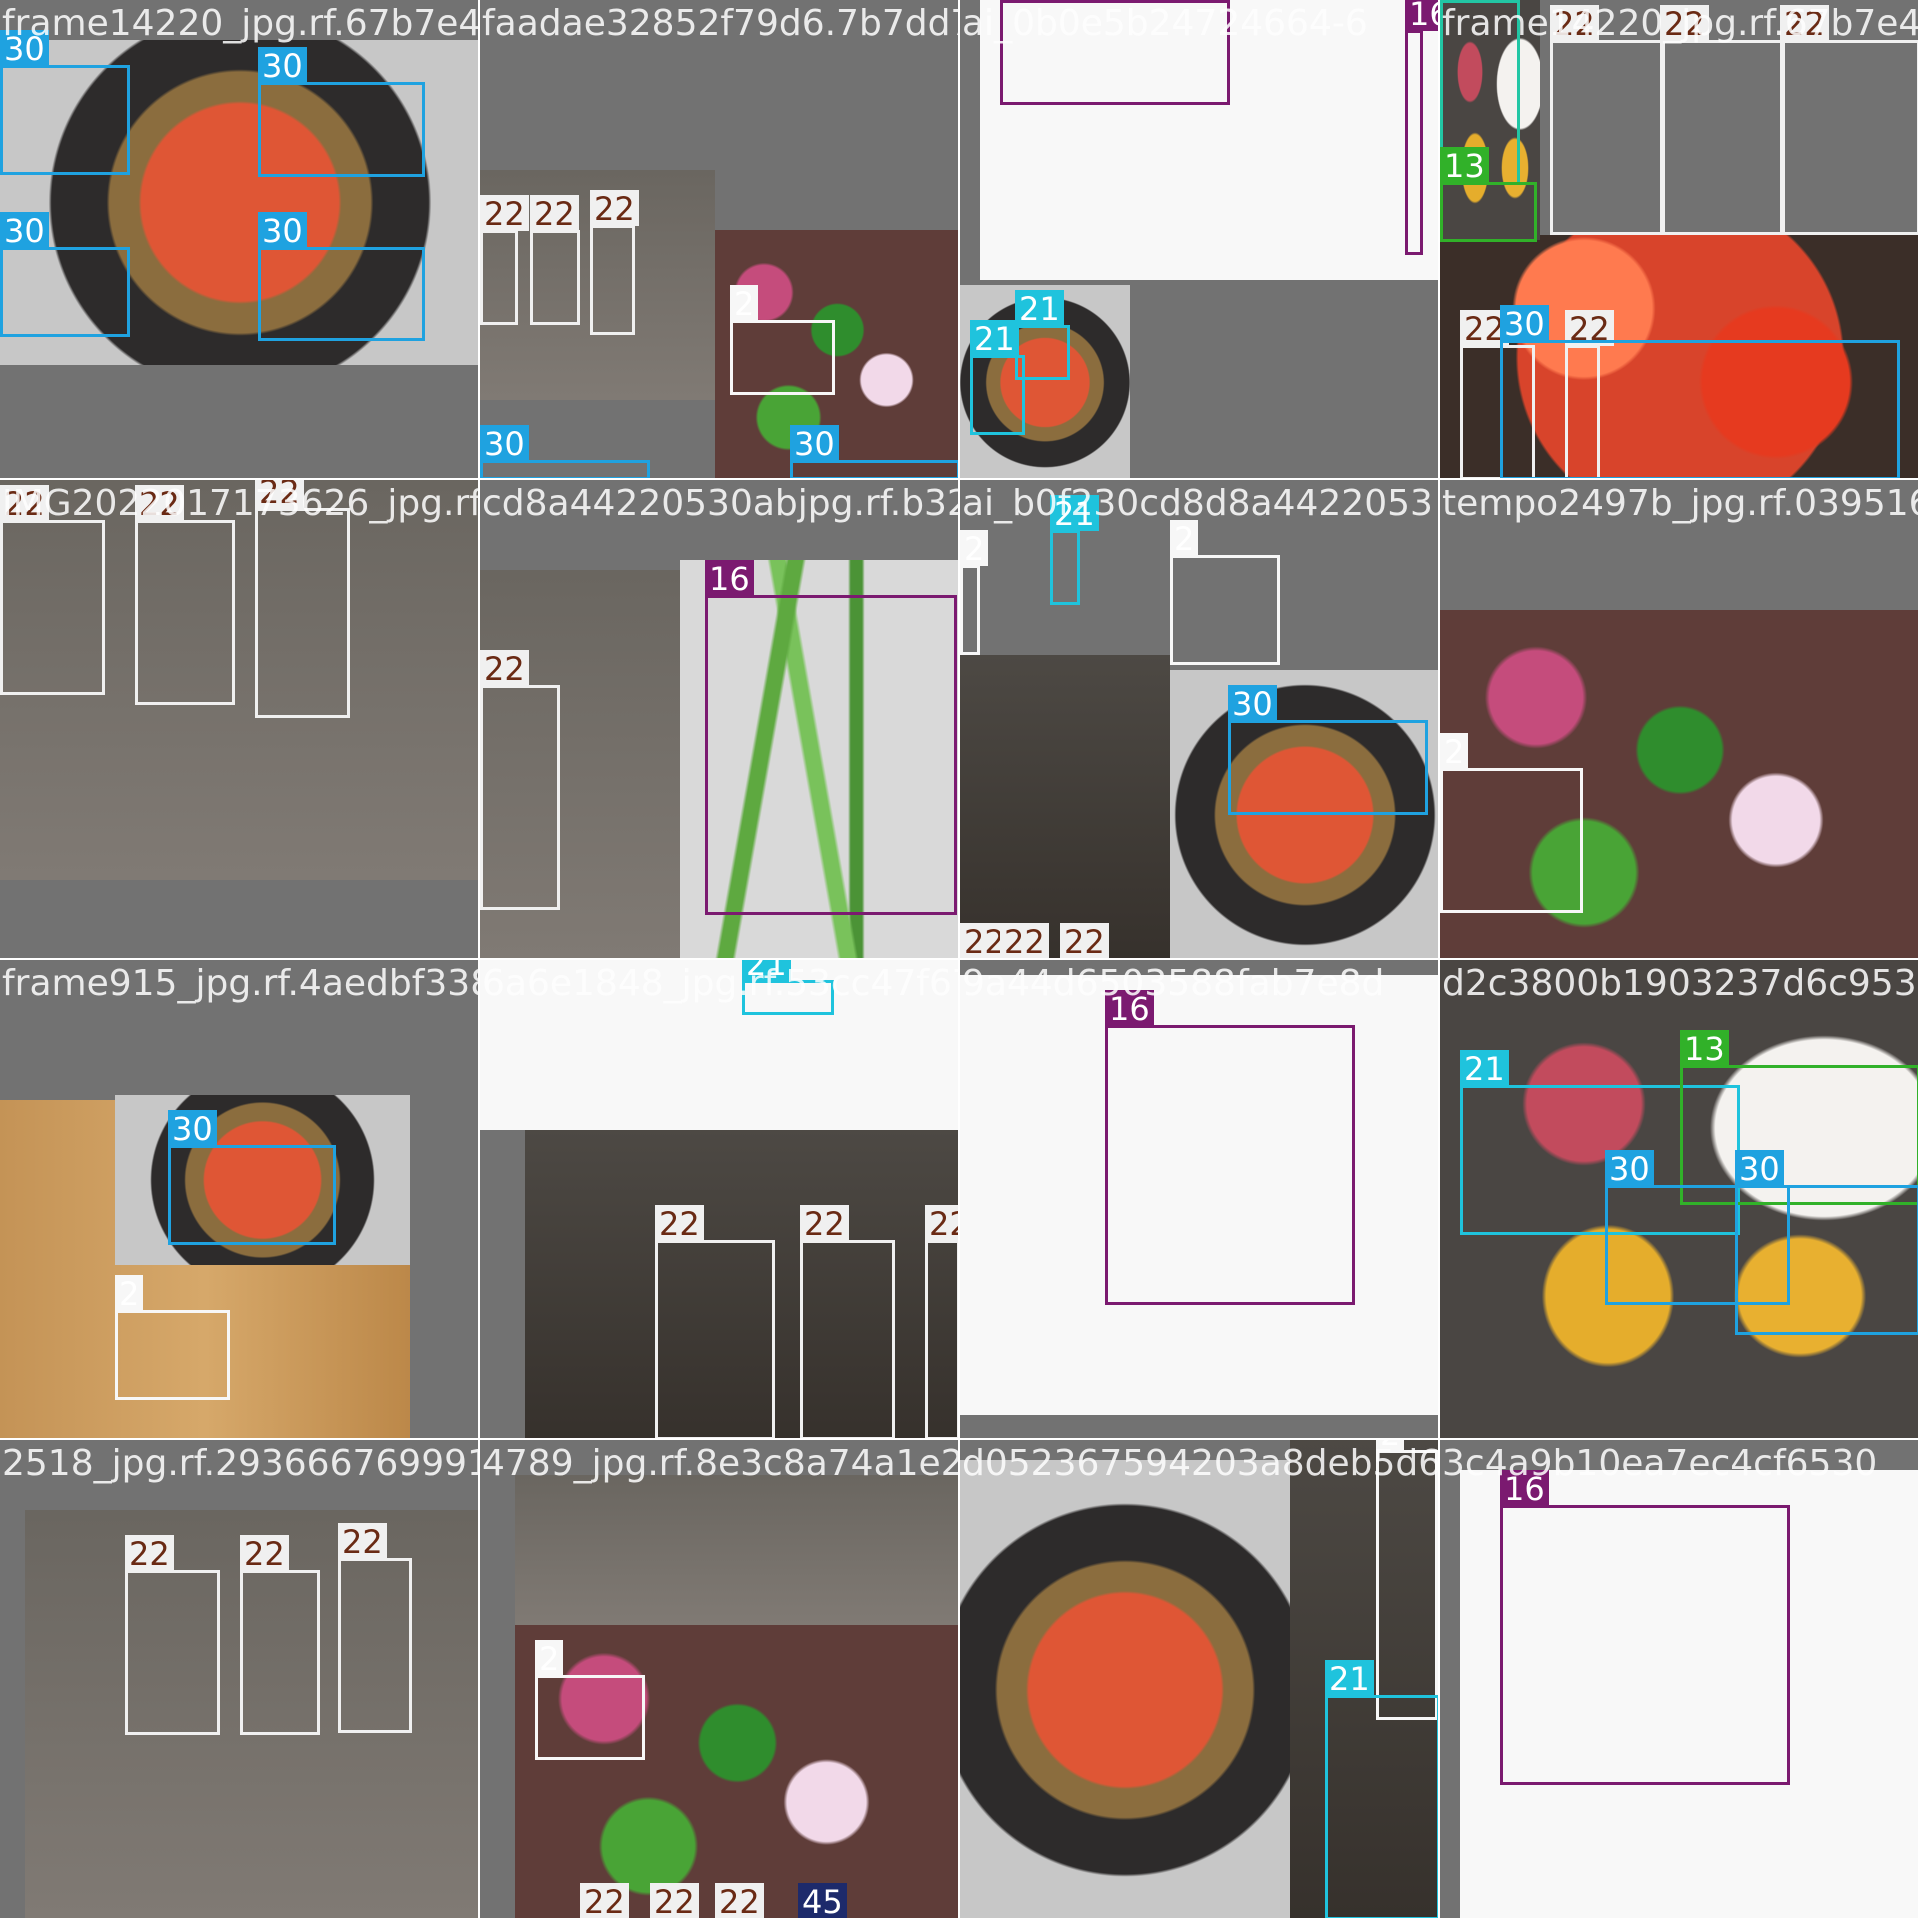 This screenshot has width=1920, height=1920. I want to click on tile-13: 2518_jpg.rf.2936667699910 22 22 22, so click(240, 1680).